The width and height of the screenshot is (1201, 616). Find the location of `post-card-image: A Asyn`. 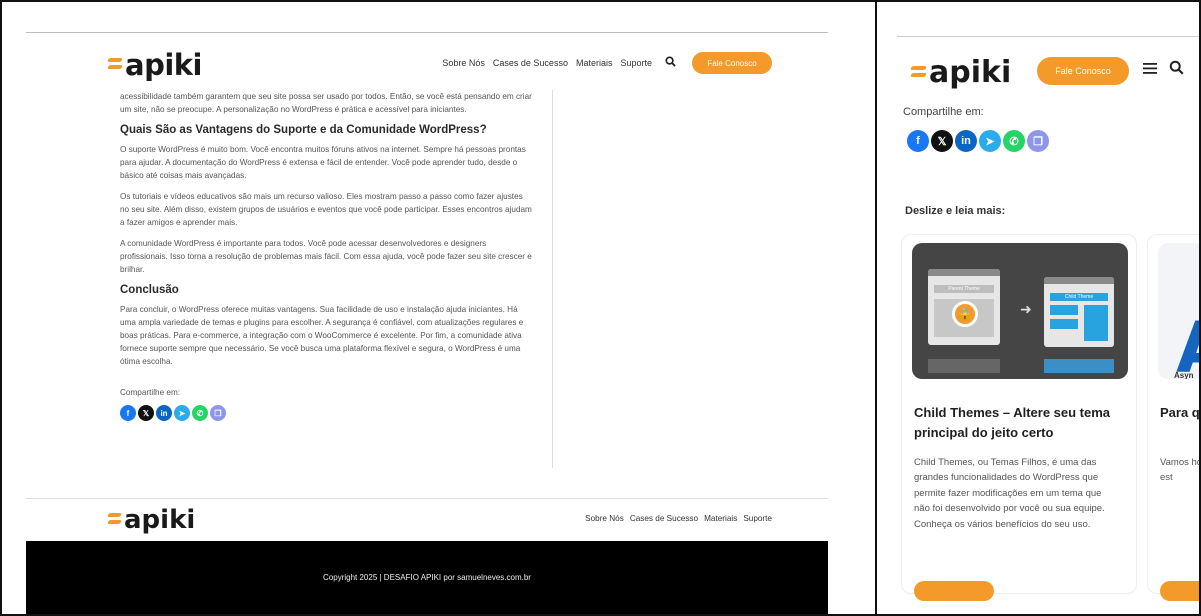

post-card-image: A Asyn is located at coordinates (1178, 311).